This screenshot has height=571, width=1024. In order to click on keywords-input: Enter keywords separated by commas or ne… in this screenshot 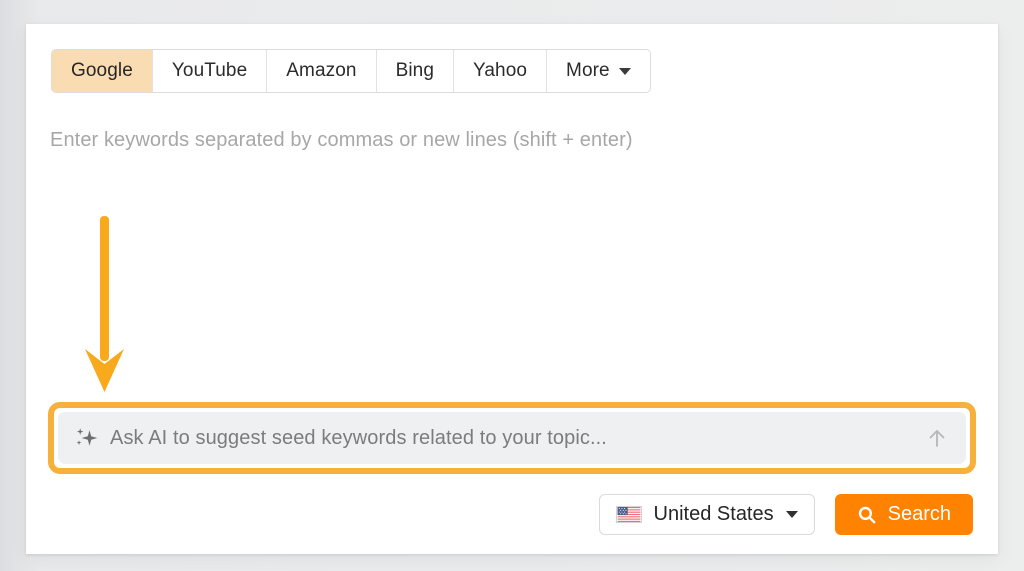, I will do `click(341, 140)`.